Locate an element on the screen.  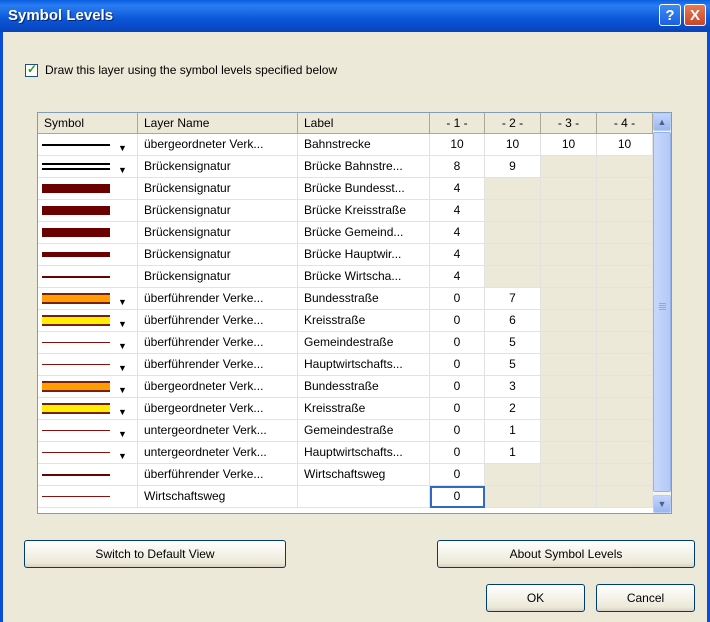
table-row: ▼ Brückensignatur Brücke Bahnstre... 8 9 is located at coordinates (345, 167).